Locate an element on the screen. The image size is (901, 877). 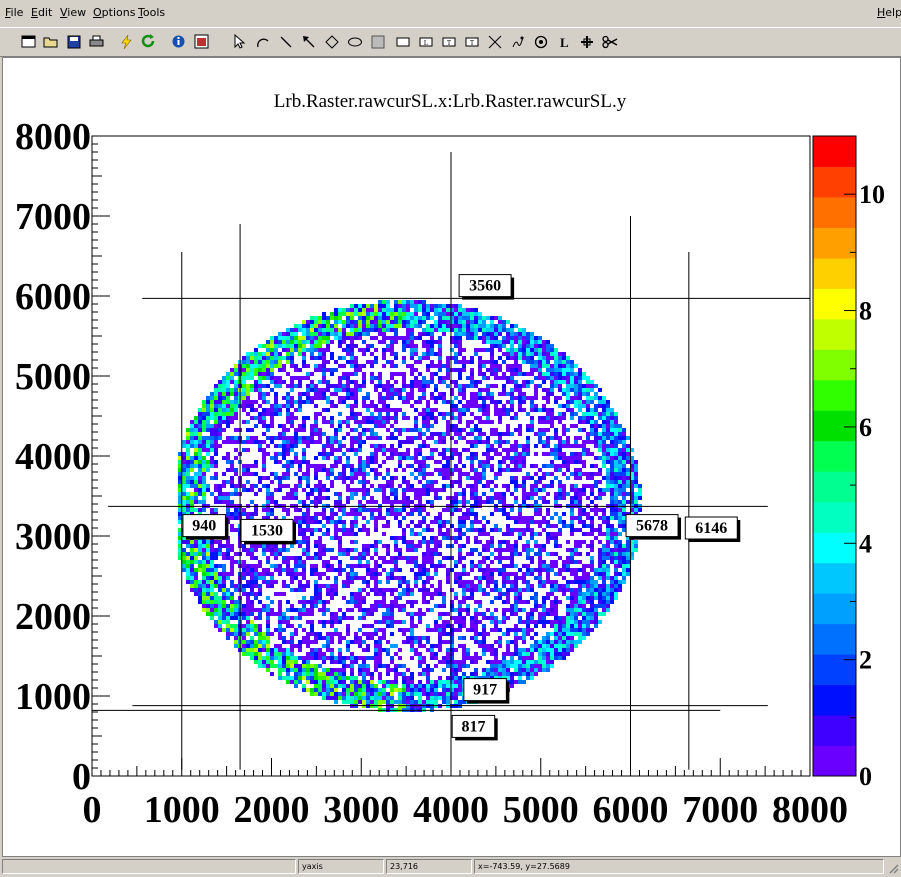
browser-icon is located at coordinates (201, 41).